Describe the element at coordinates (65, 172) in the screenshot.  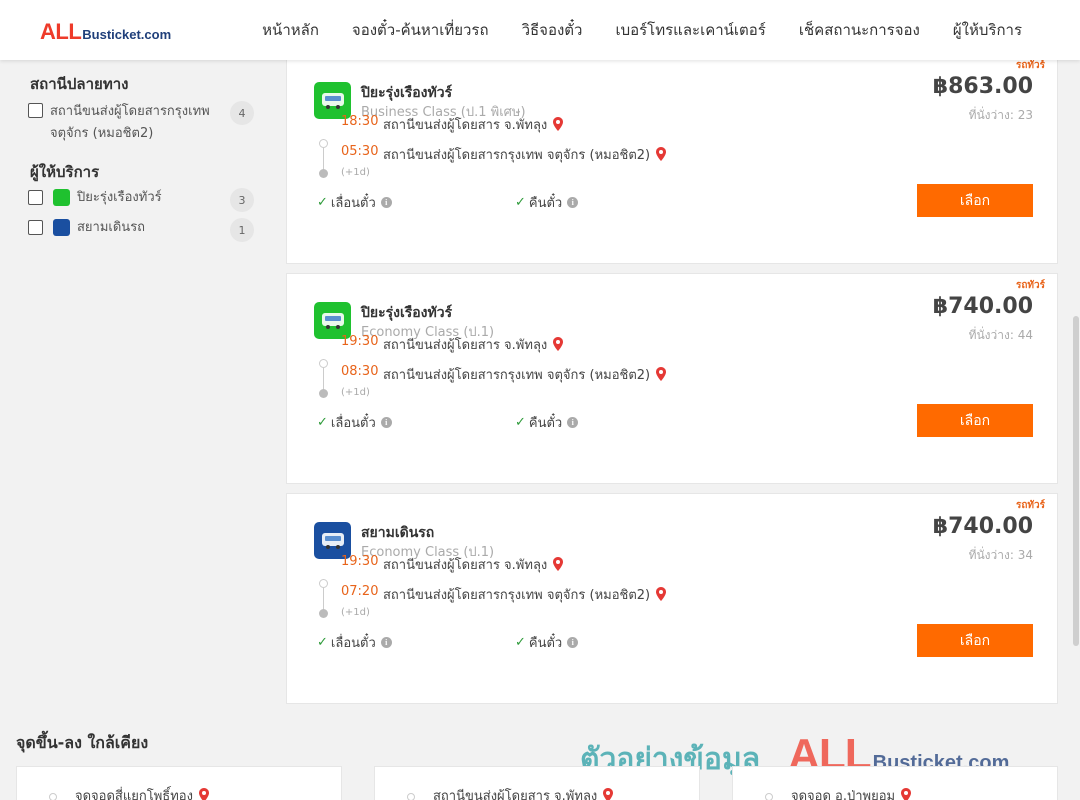
I see `operator-filter-title: ผู้ให้บริการ` at that location.